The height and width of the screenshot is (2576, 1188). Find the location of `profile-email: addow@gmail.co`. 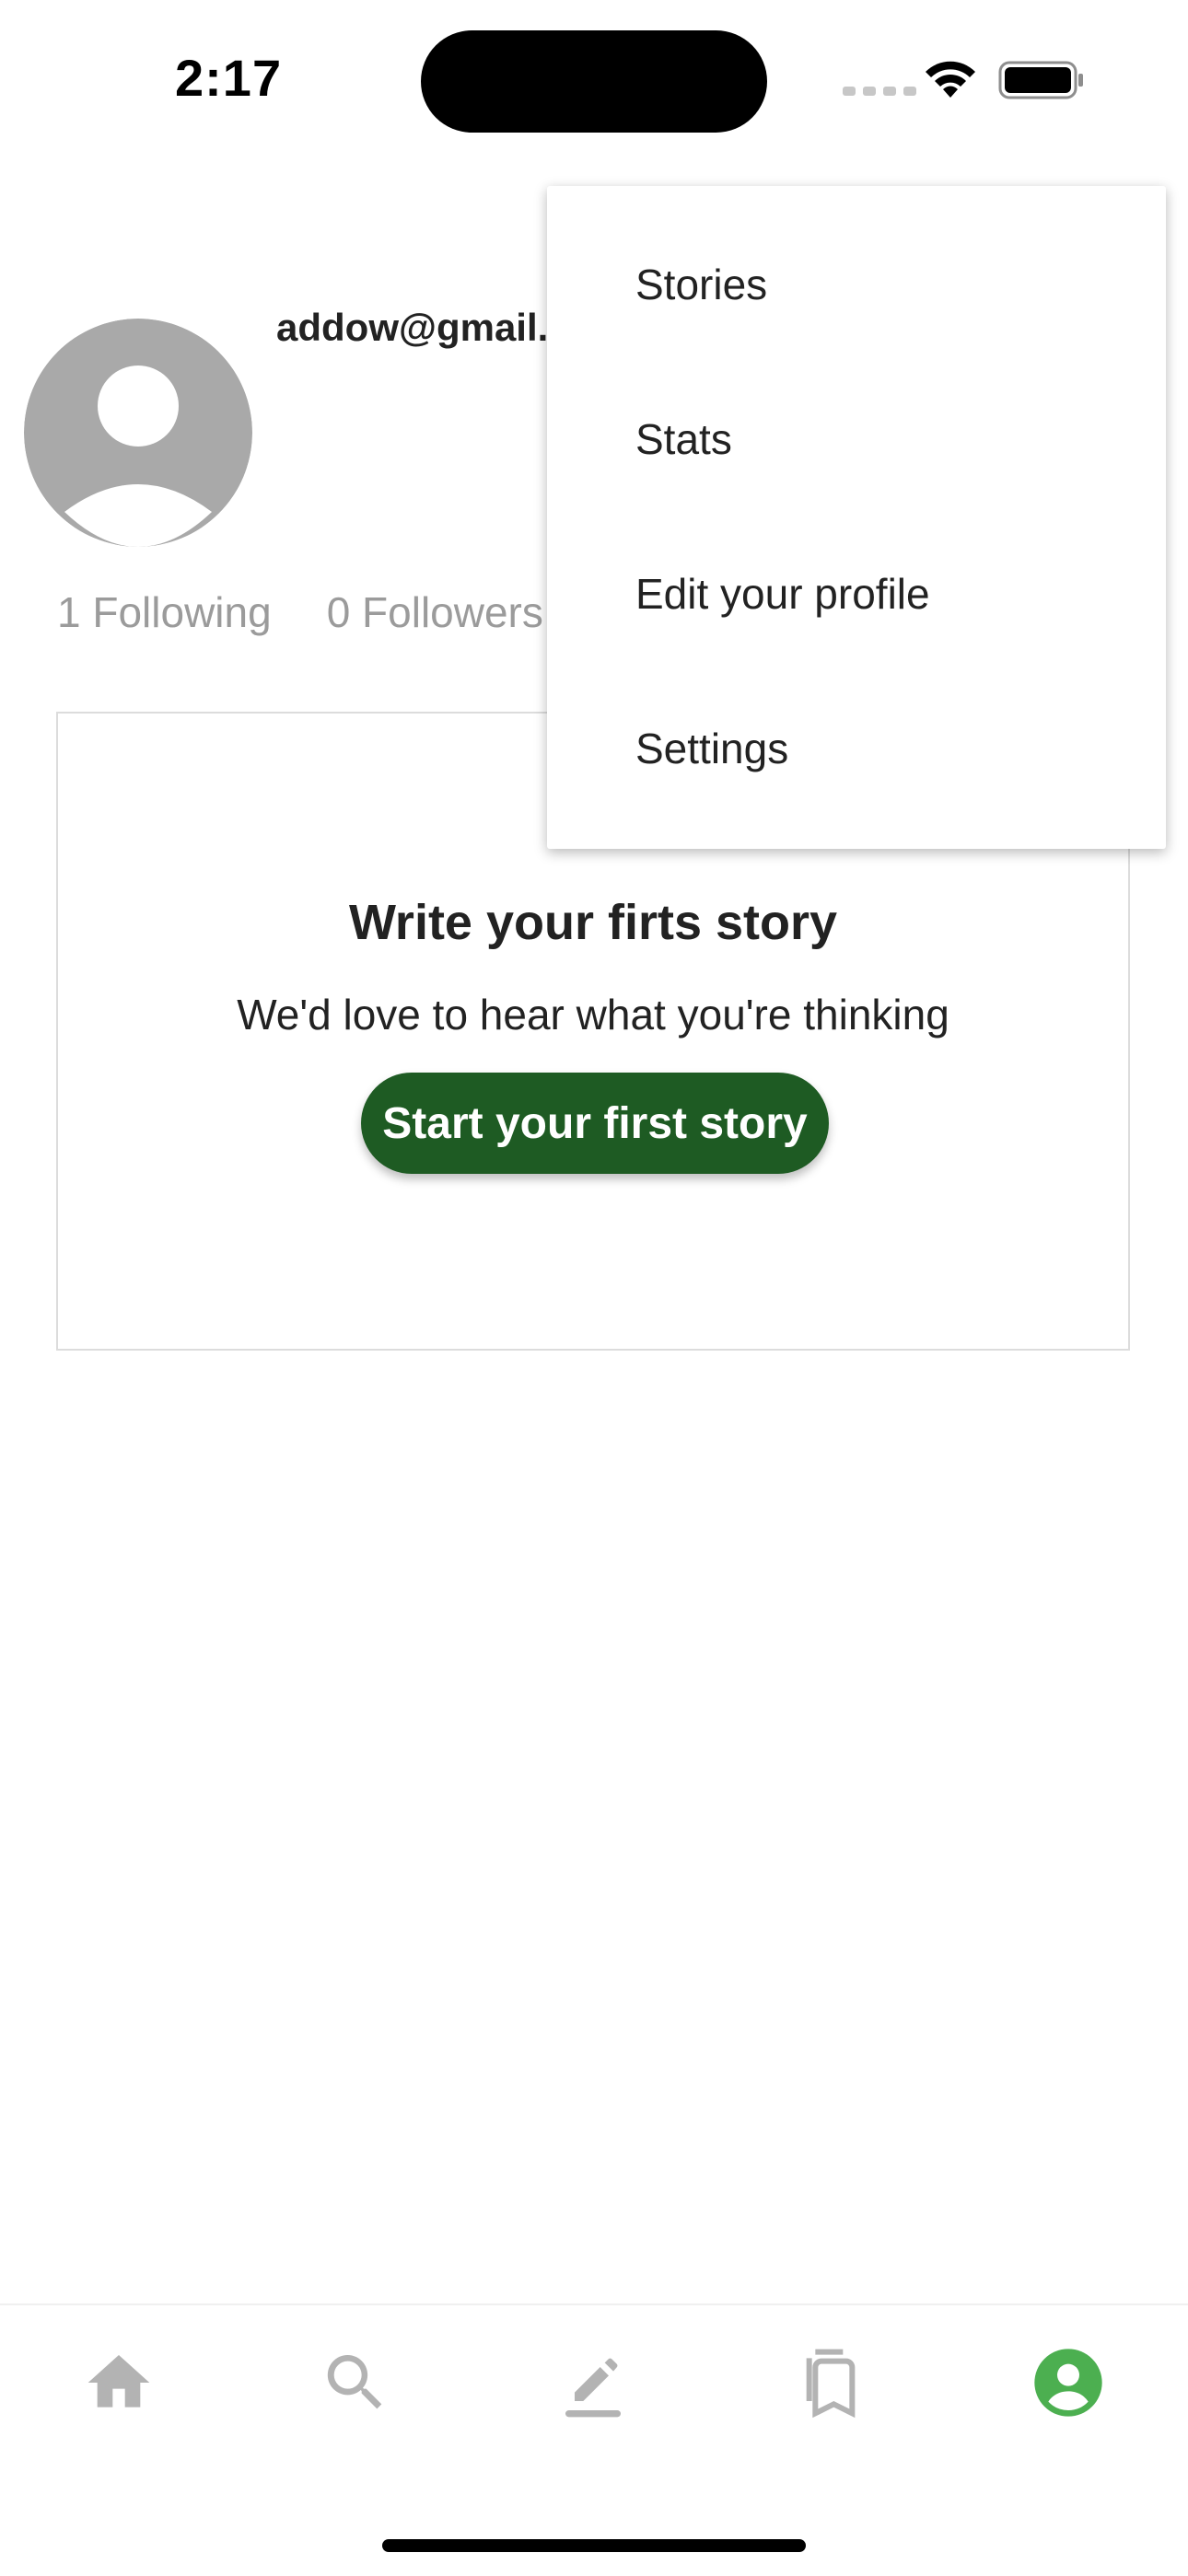

profile-email: addow@gmail.co is located at coordinates (435, 327).